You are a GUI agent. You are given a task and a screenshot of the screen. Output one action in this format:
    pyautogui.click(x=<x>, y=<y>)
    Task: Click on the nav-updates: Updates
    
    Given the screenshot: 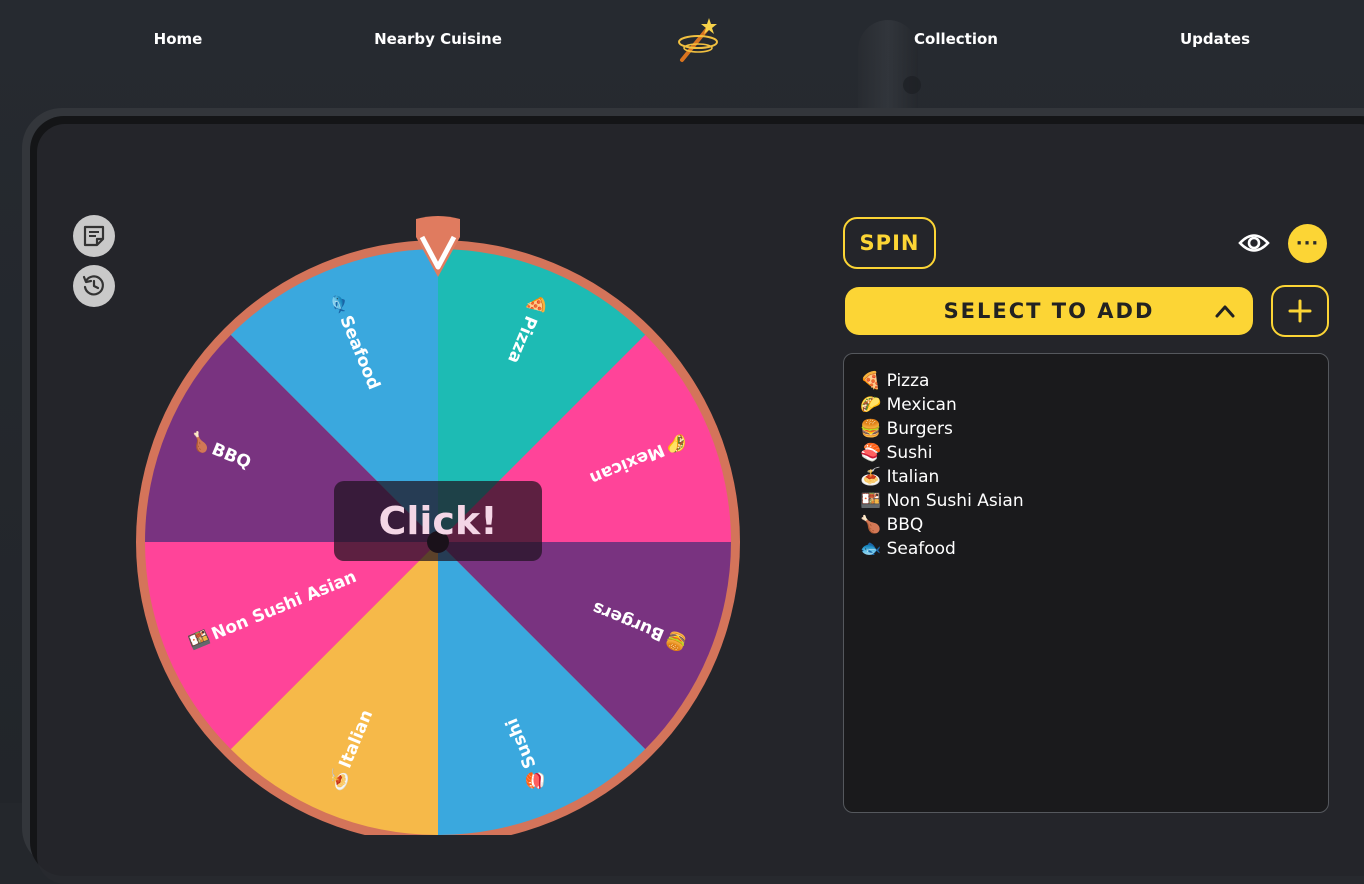 What is the action you would take?
    pyautogui.click(x=1215, y=39)
    